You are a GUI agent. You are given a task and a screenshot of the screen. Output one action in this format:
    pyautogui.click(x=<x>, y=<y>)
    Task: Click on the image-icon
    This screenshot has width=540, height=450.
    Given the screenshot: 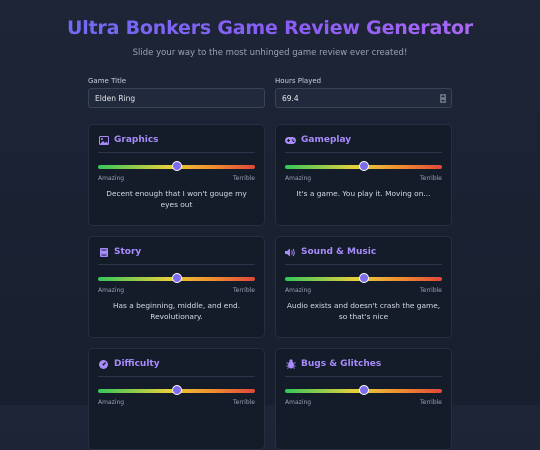 What is the action you would take?
    pyautogui.click(x=103, y=140)
    